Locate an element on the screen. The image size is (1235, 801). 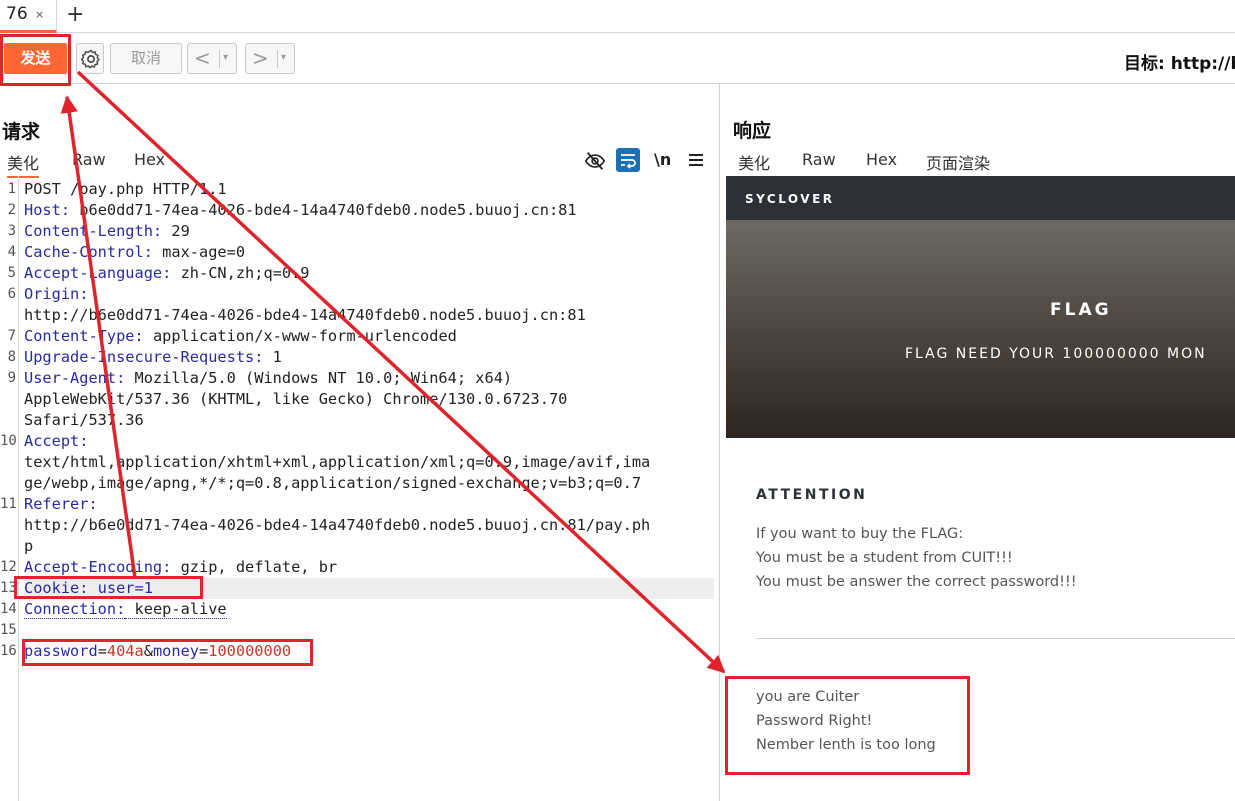
line-number: 16 is located at coordinates (8, 651).